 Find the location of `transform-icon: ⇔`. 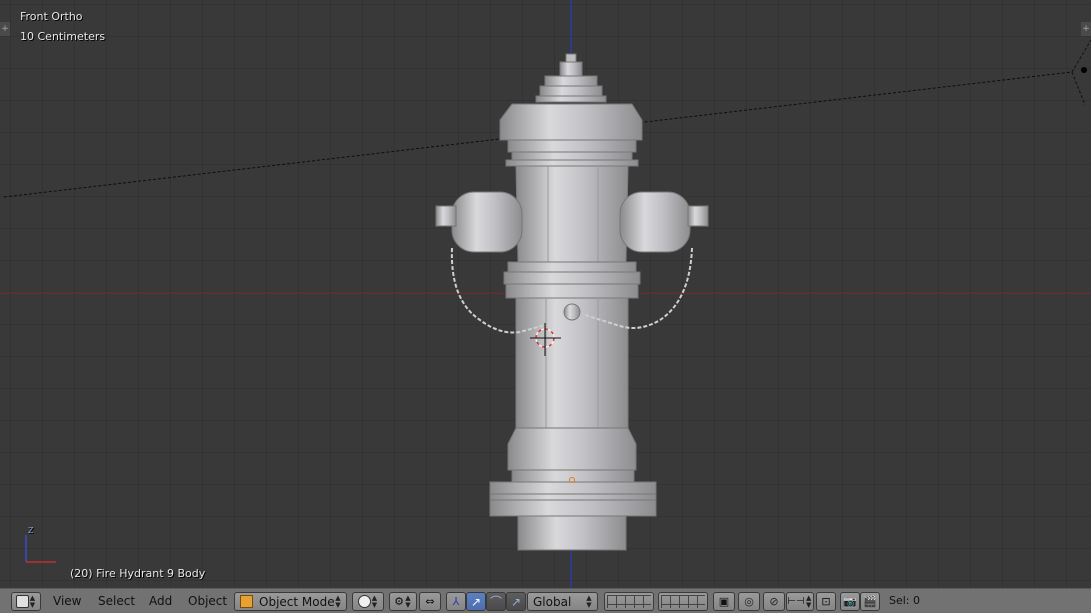

transform-icon: ⇔ is located at coordinates (430, 601).